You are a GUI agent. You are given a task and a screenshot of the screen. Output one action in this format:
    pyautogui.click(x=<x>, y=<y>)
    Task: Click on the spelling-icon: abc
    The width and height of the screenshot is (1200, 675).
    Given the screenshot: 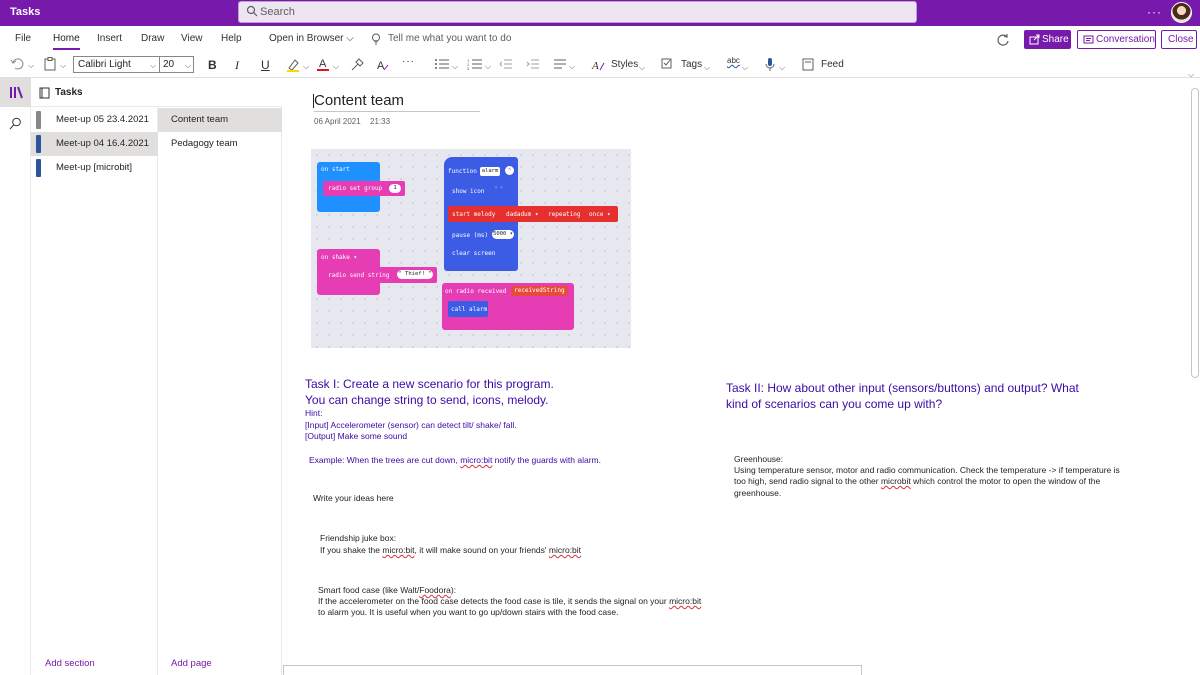 What is the action you would take?
    pyautogui.click(x=733, y=65)
    